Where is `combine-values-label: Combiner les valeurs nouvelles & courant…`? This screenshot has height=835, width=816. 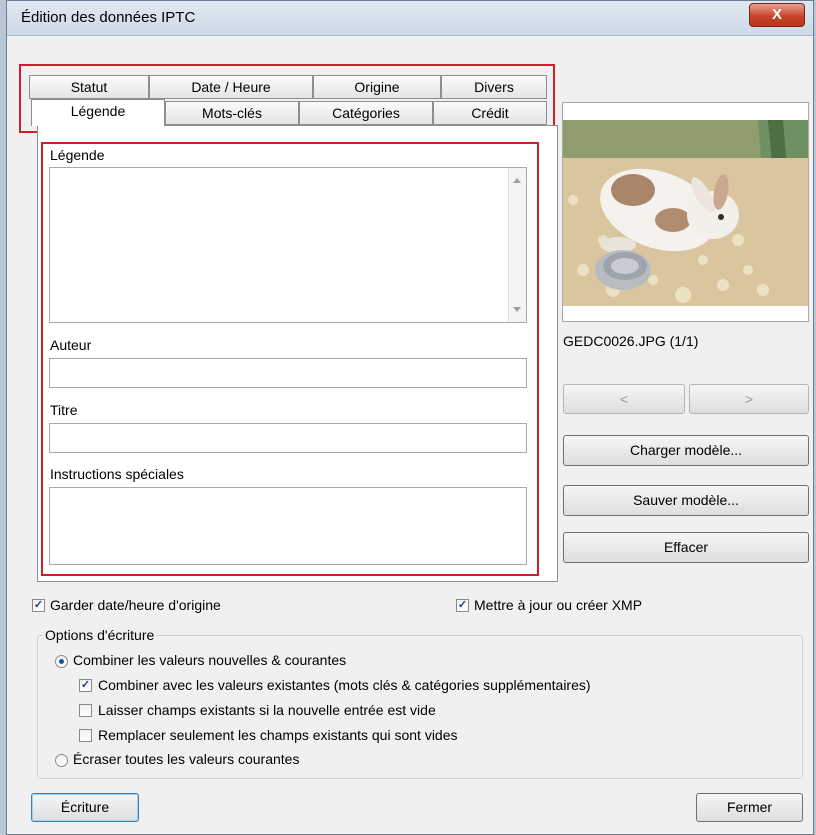
combine-values-label: Combiner les valeurs nouvelles & courant… is located at coordinates (210, 660).